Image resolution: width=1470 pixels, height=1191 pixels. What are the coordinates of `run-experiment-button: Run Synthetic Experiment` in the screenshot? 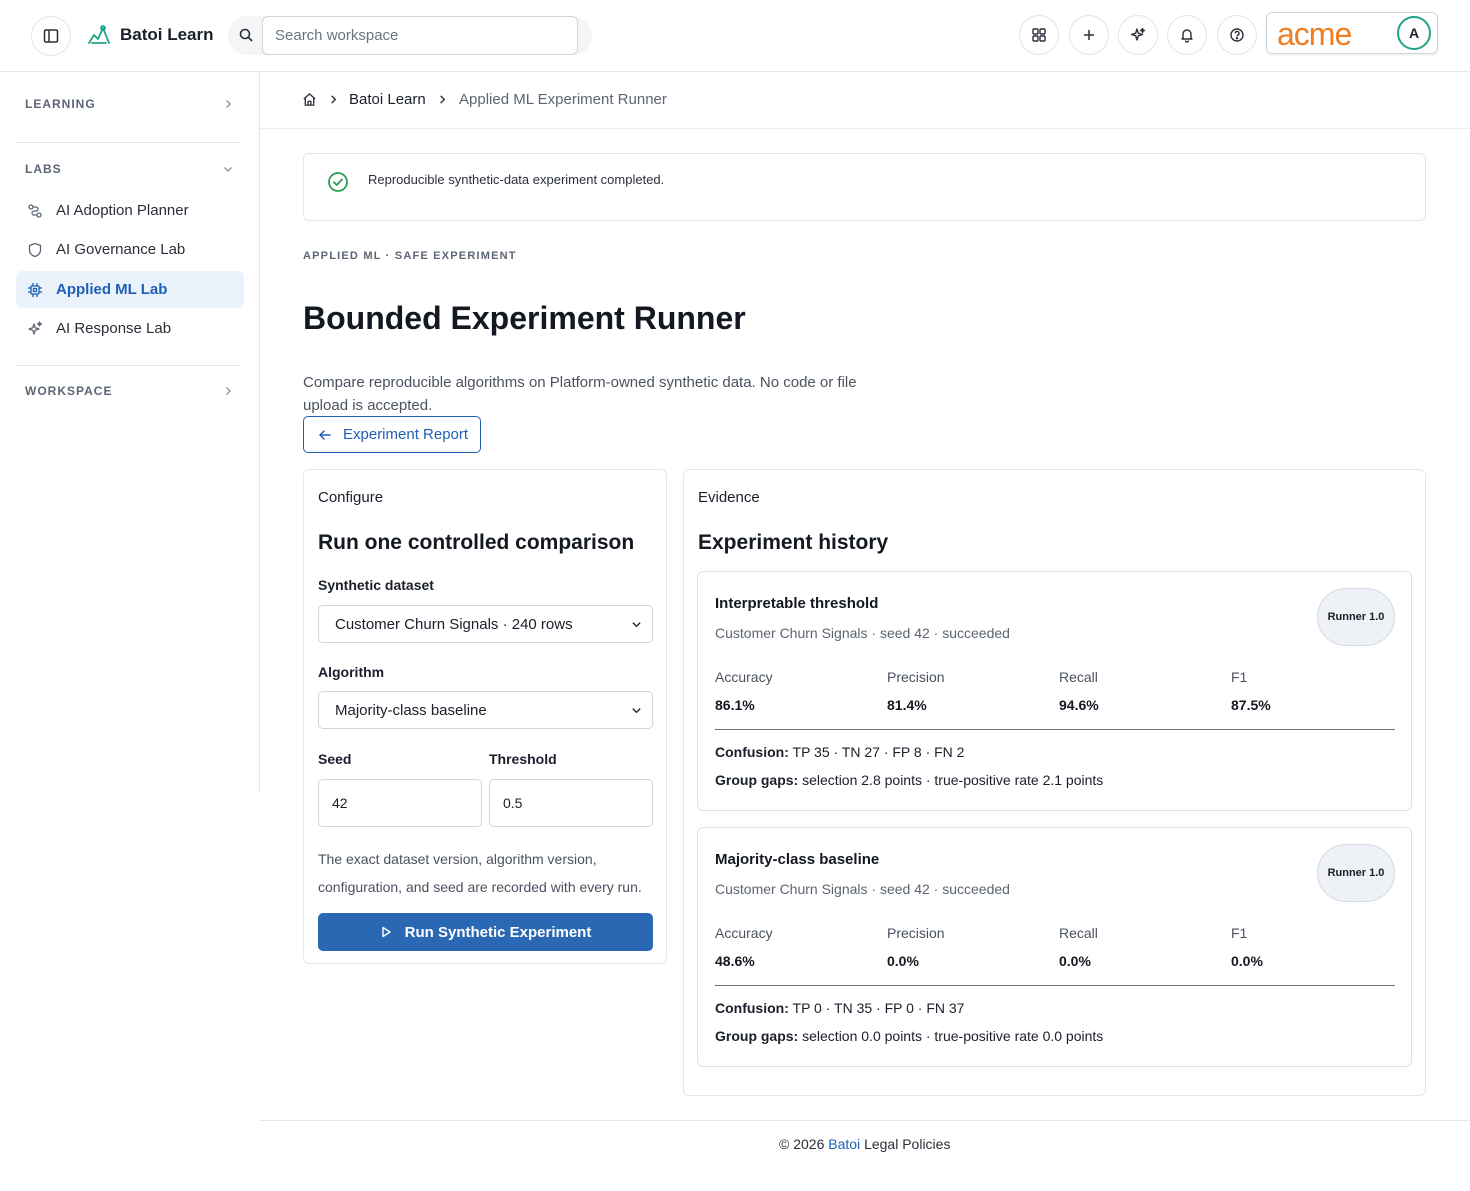 It's located at (485, 932).